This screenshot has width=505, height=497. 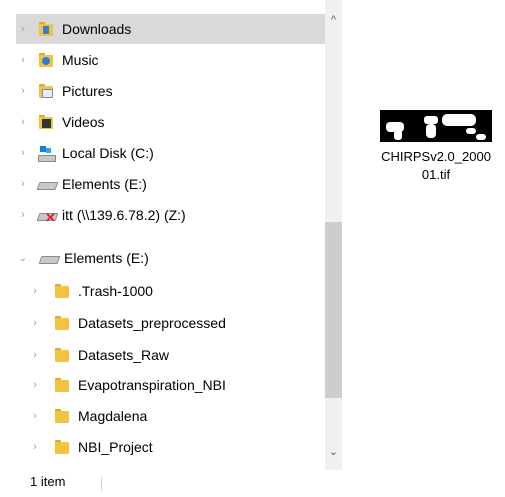 I want to click on nav-item-label: Videos, so click(x=83, y=122).